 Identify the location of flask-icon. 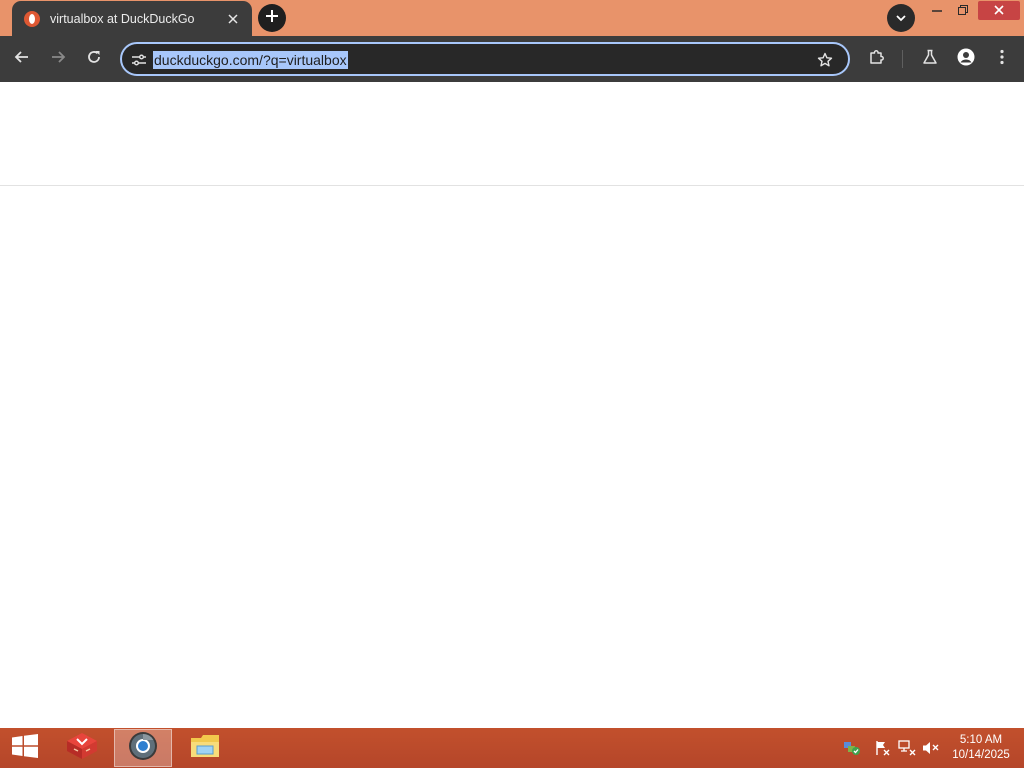
(930, 59).